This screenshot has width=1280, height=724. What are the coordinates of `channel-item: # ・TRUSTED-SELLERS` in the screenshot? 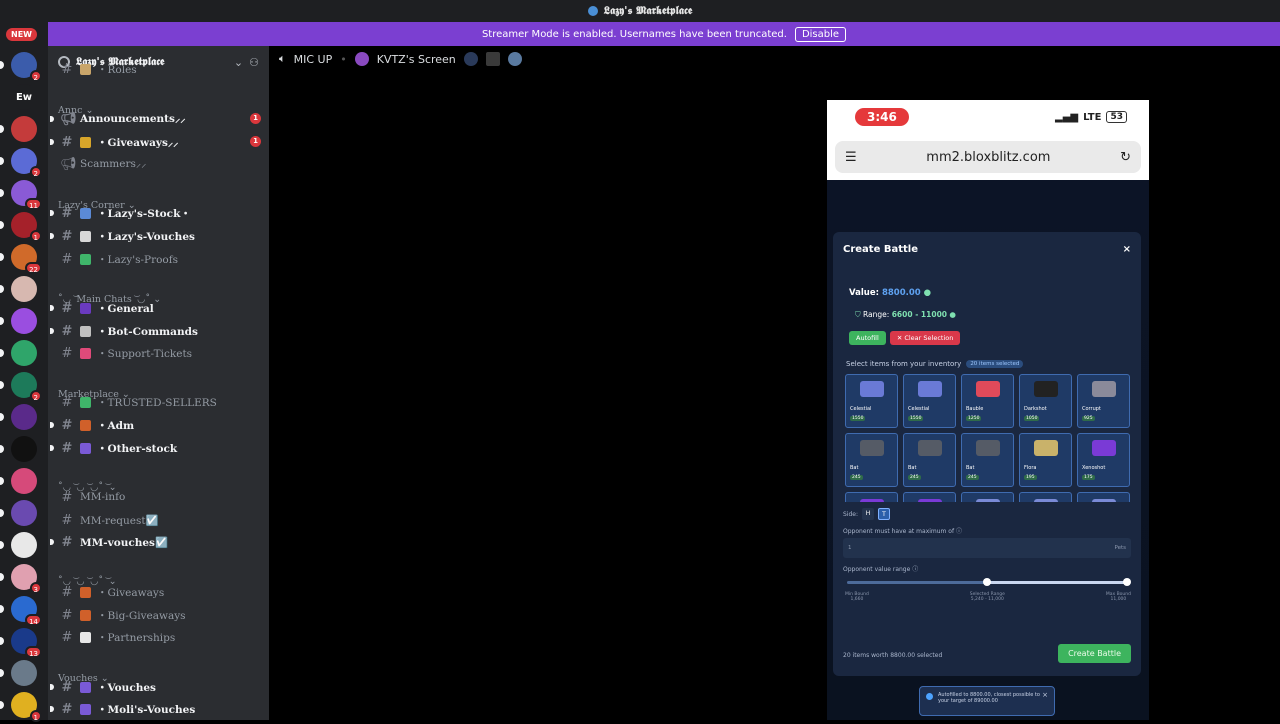 It's located at (162, 402).